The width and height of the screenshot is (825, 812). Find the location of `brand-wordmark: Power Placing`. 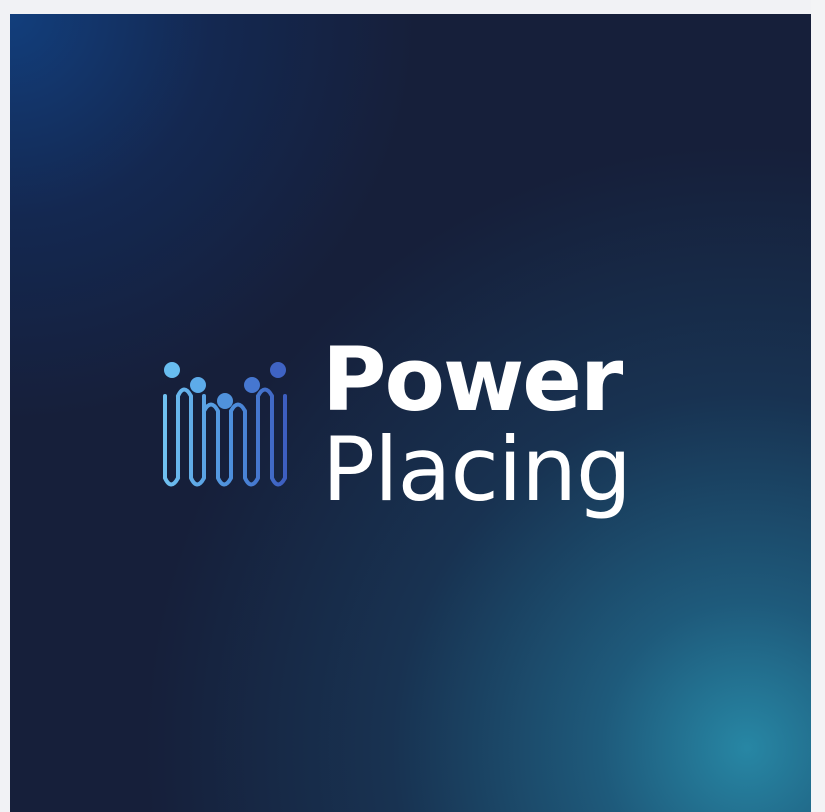

brand-wordmark: Power Placing is located at coordinates (477, 424).